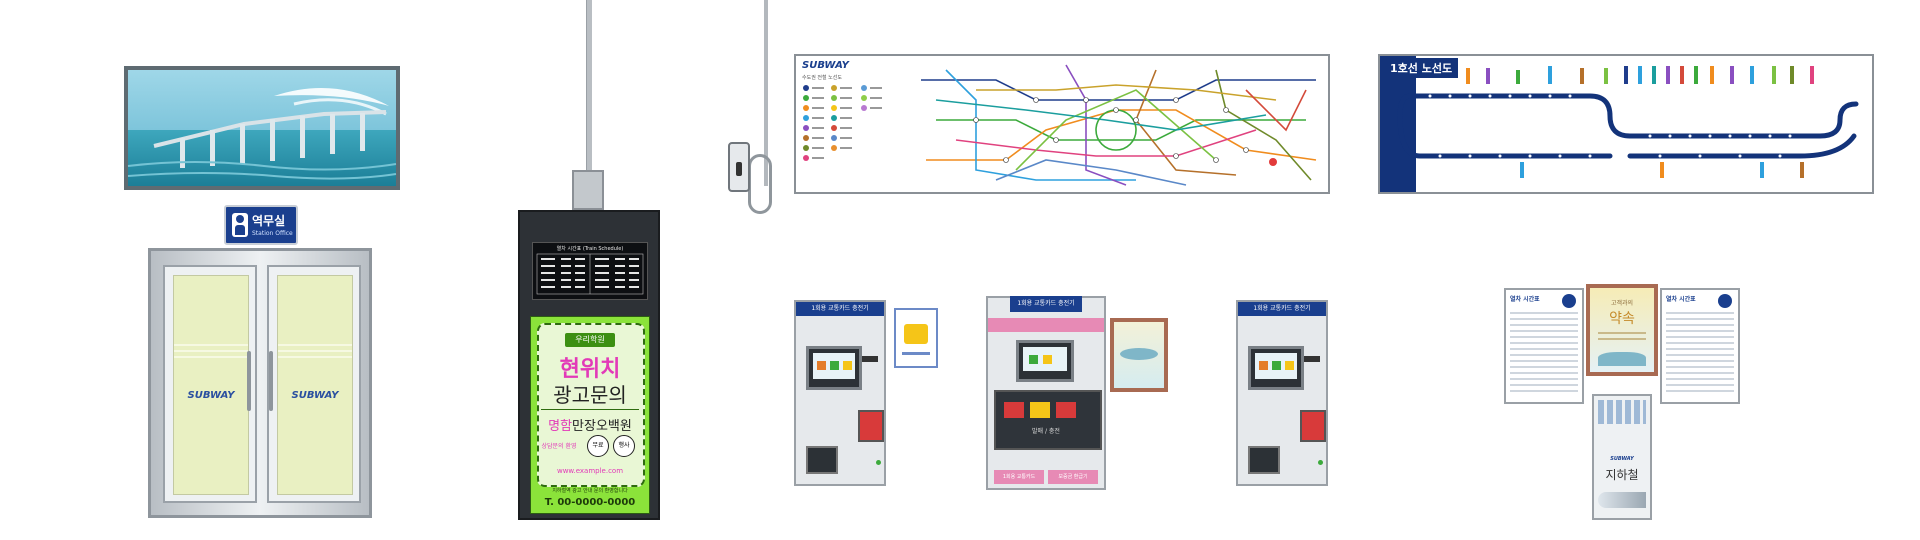 This screenshot has height=540, width=1920. I want to click on stand-brand: SUBWAY, so click(1622, 459).